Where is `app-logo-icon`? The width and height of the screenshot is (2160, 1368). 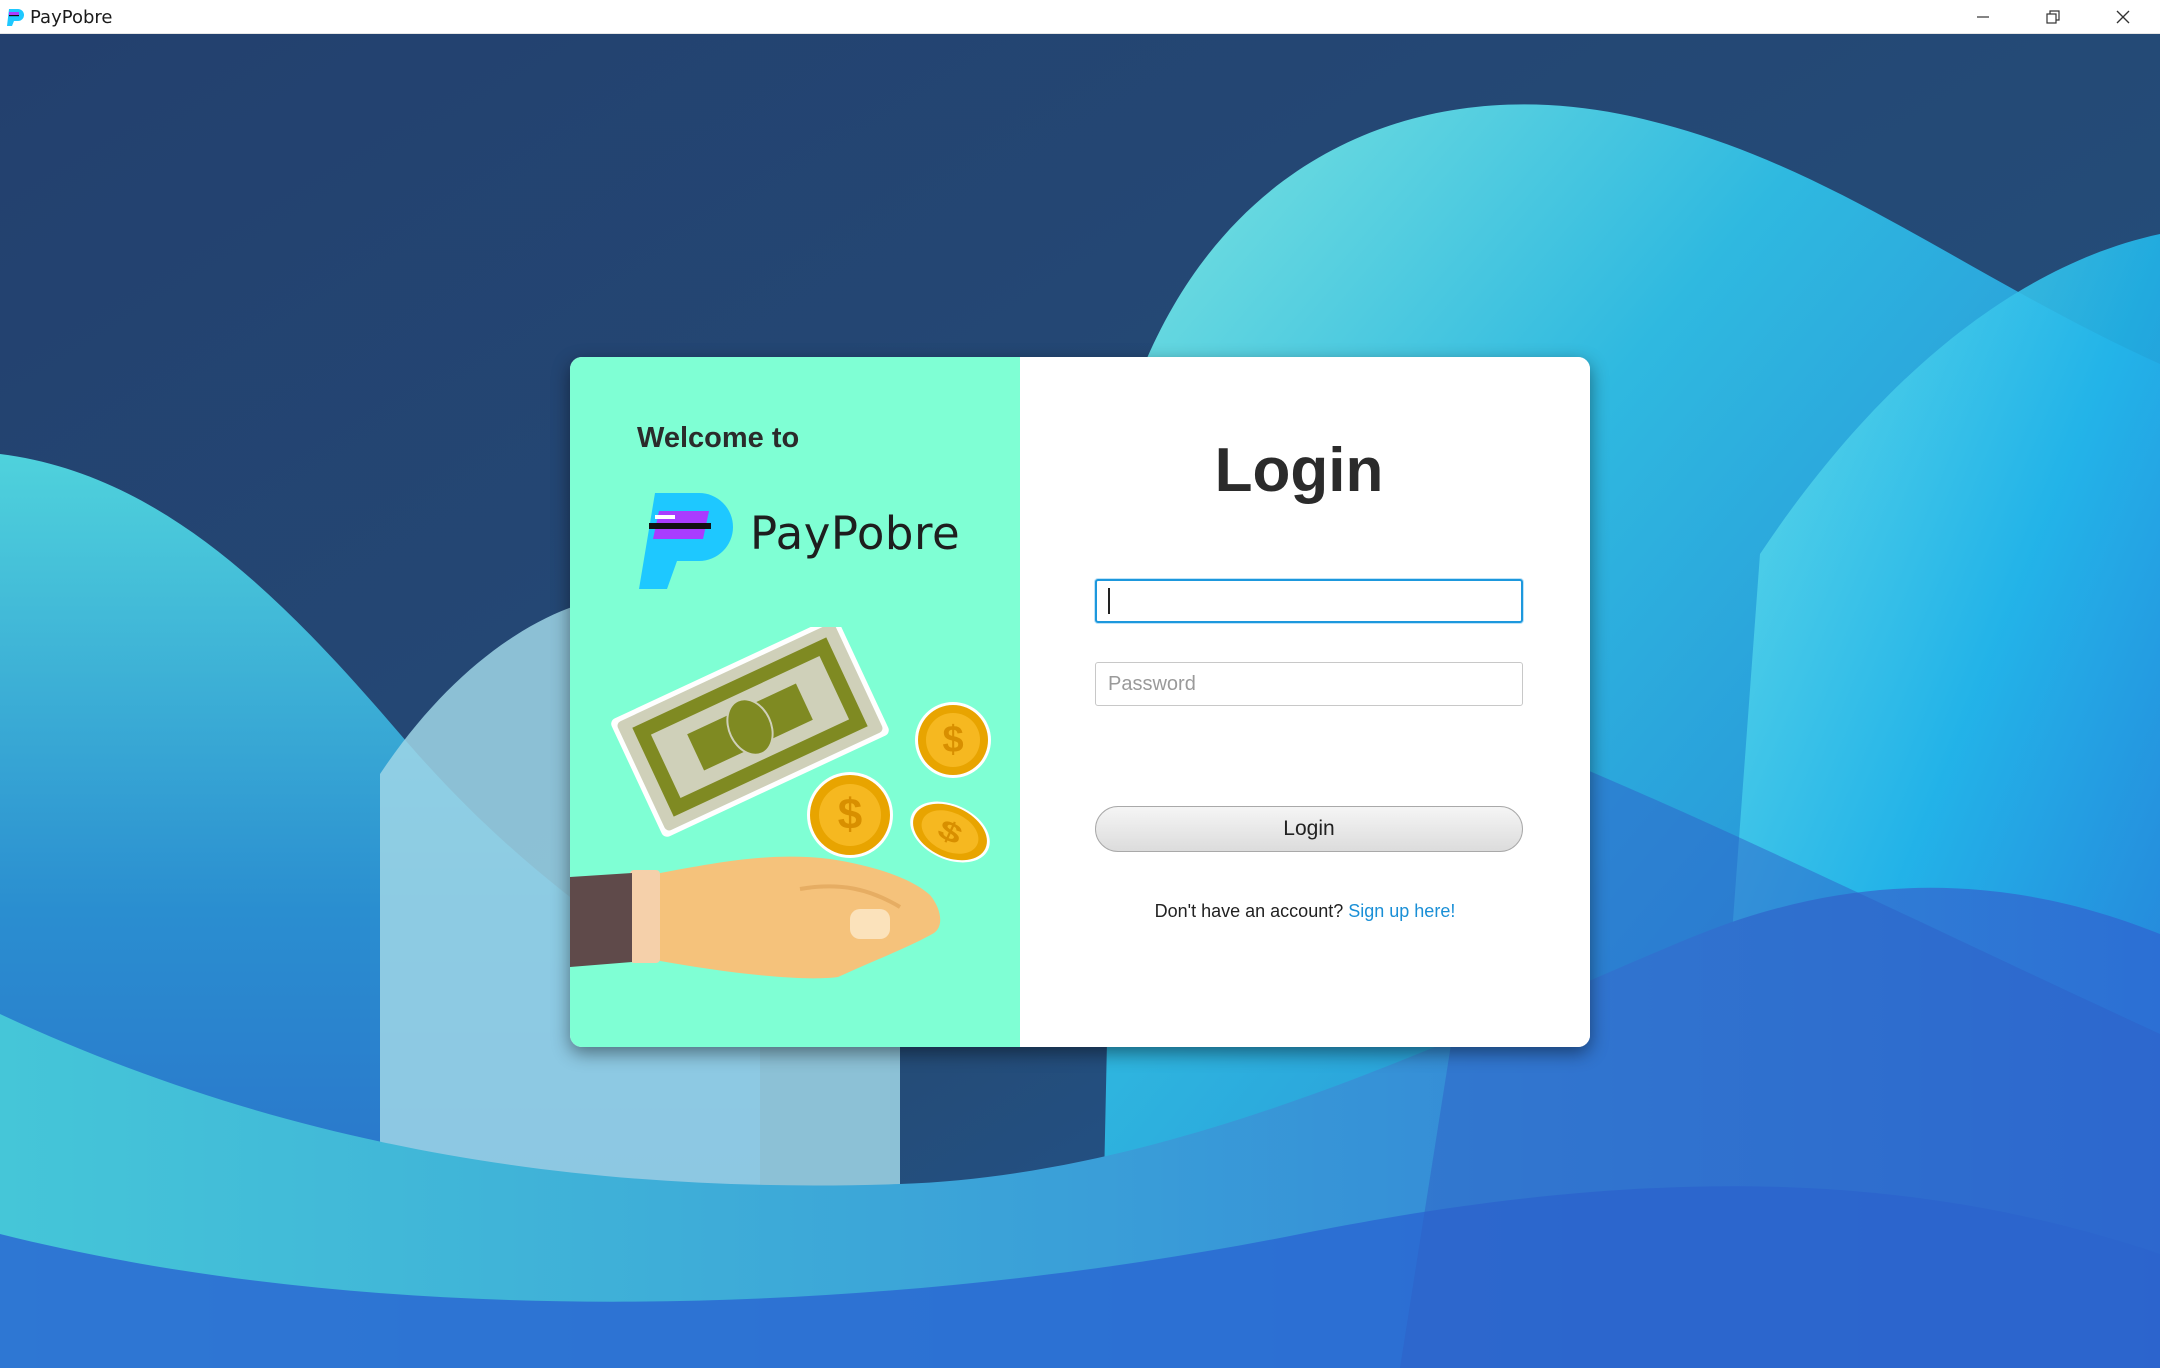
app-logo-icon is located at coordinates (15, 17).